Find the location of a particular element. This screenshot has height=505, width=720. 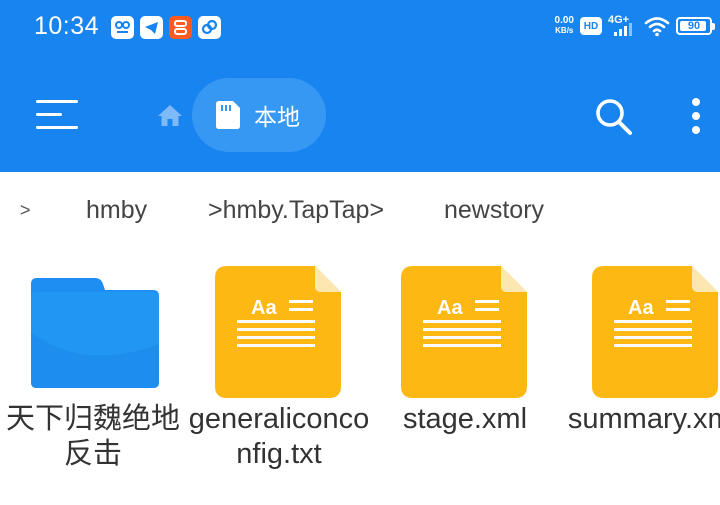

video-editor-icon is located at coordinates (122, 27).